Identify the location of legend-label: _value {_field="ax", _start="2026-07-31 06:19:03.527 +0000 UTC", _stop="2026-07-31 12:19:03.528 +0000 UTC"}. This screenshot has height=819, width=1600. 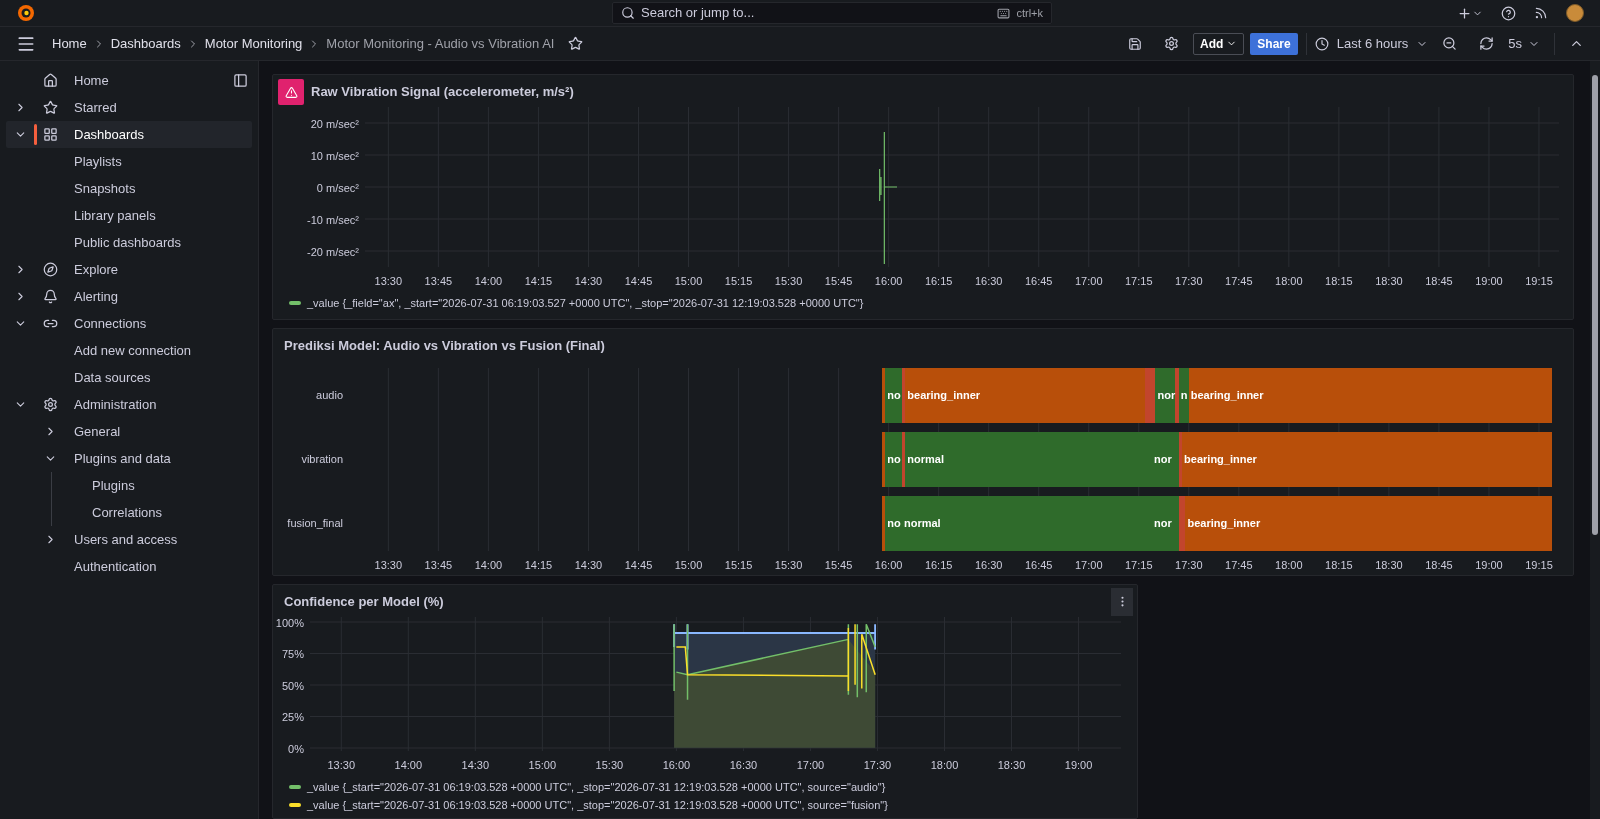
(585, 303).